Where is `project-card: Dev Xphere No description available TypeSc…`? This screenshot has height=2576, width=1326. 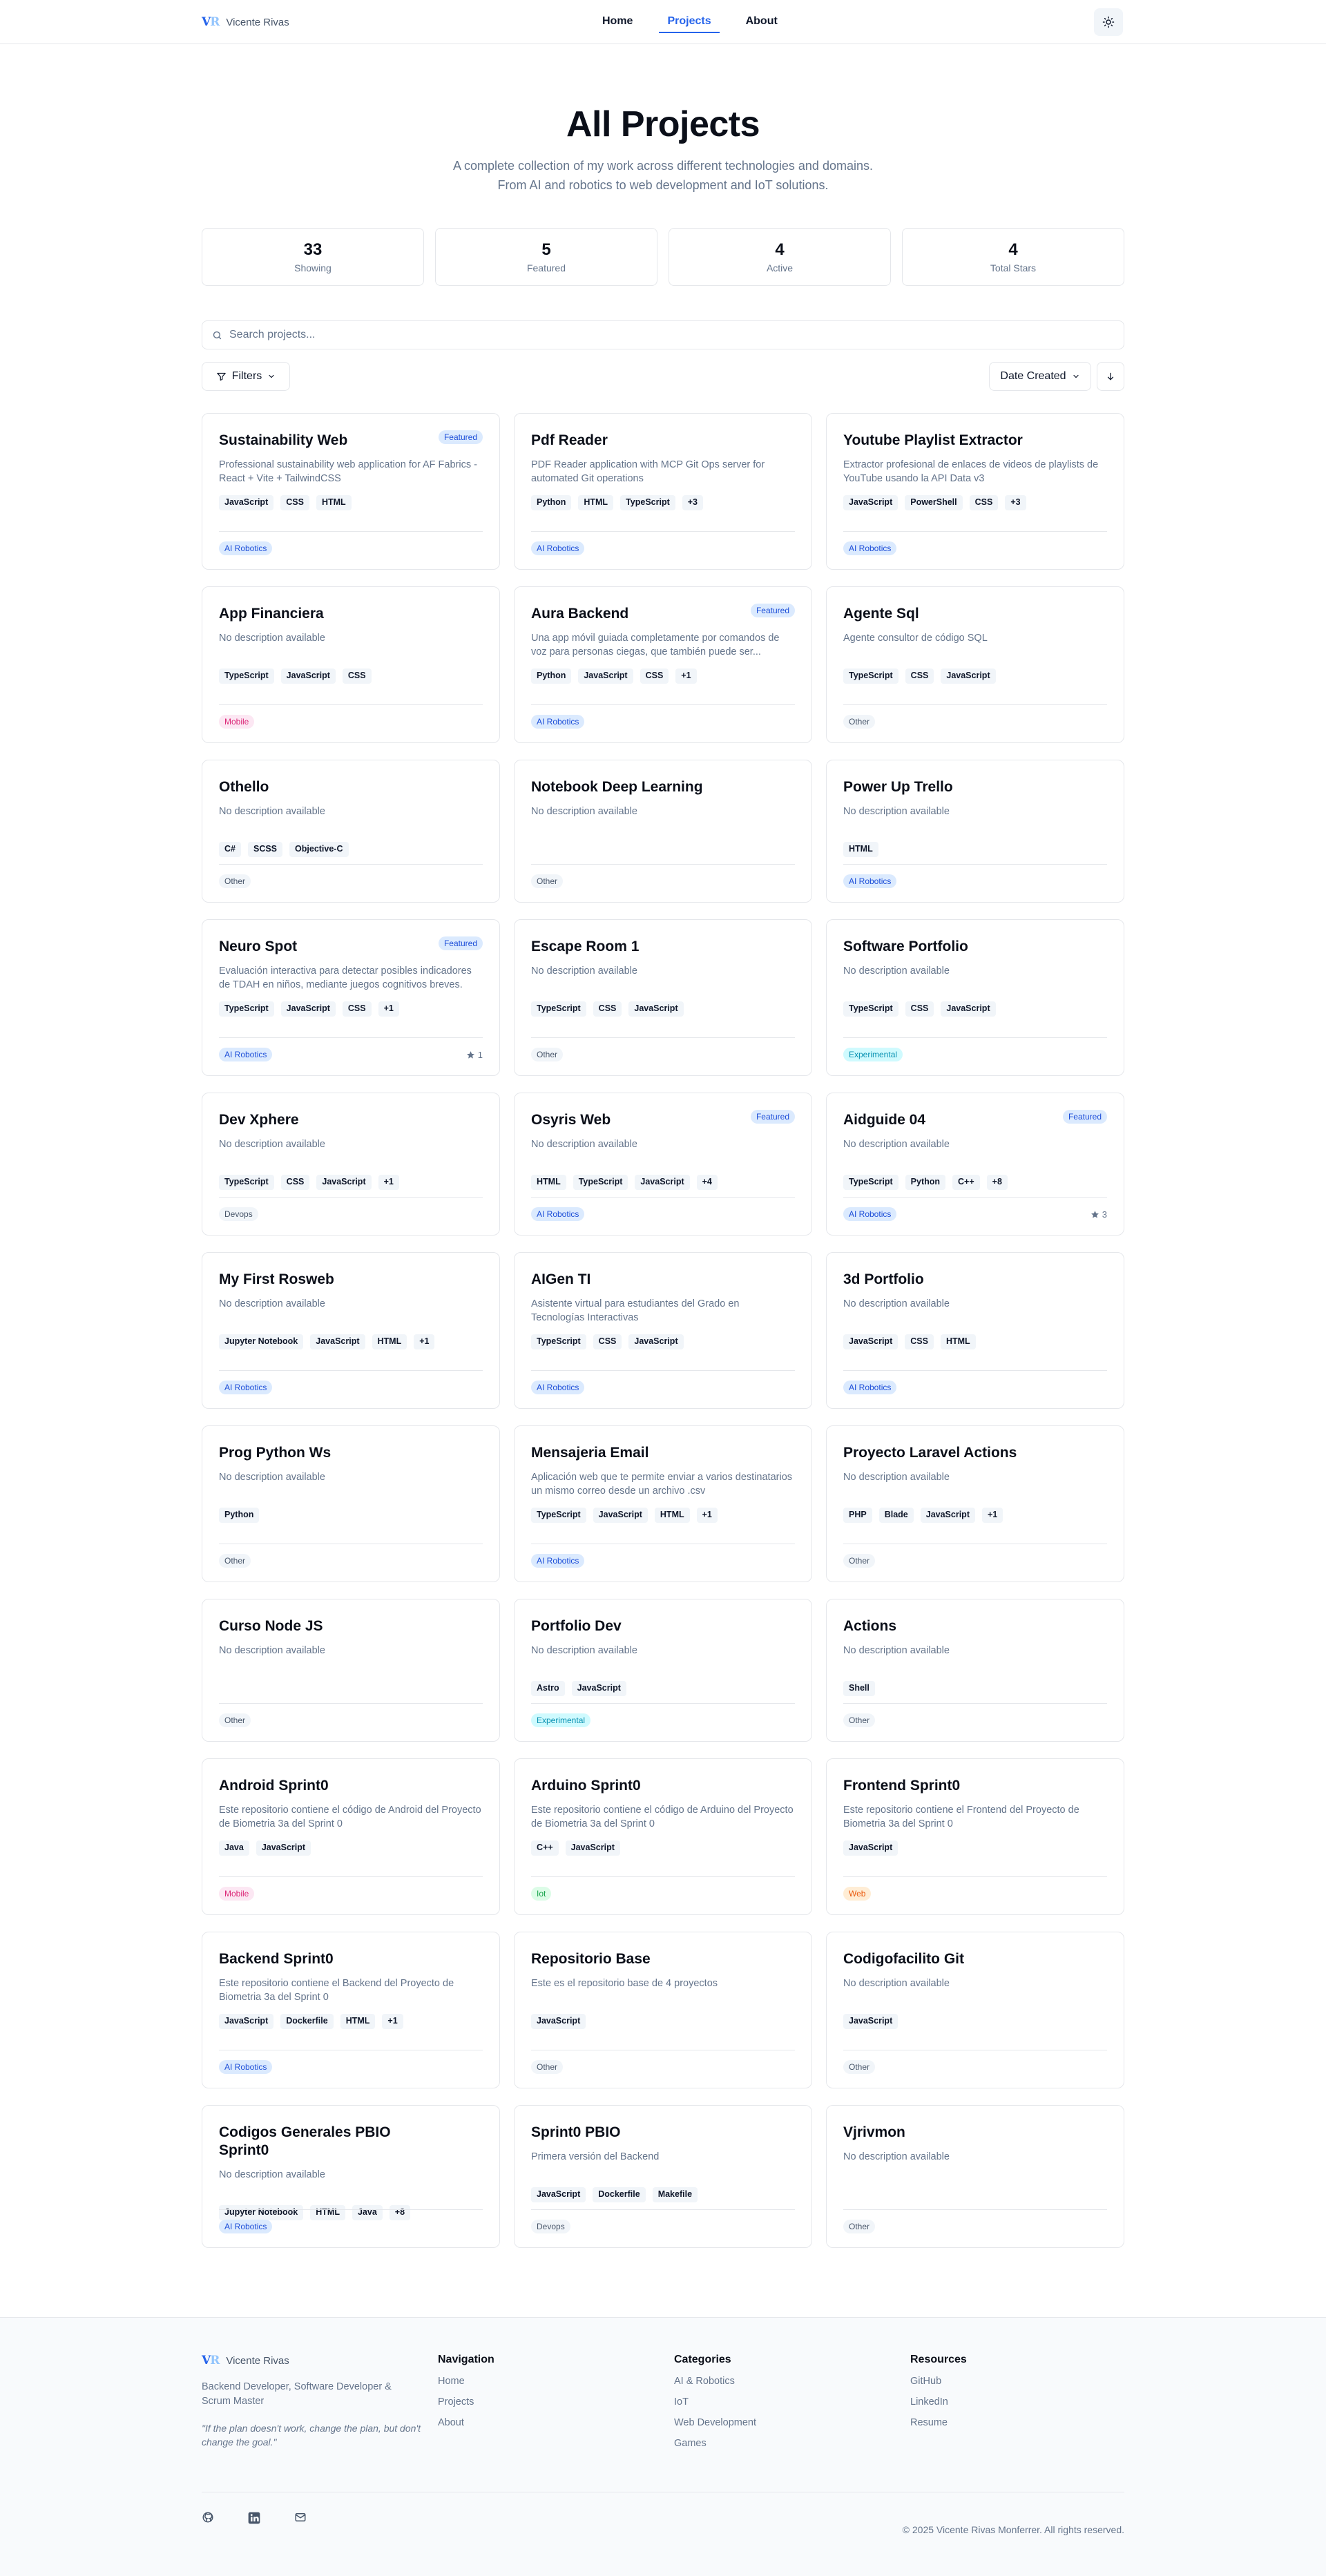 project-card: Dev Xphere No description available TypeSc… is located at coordinates (351, 1164).